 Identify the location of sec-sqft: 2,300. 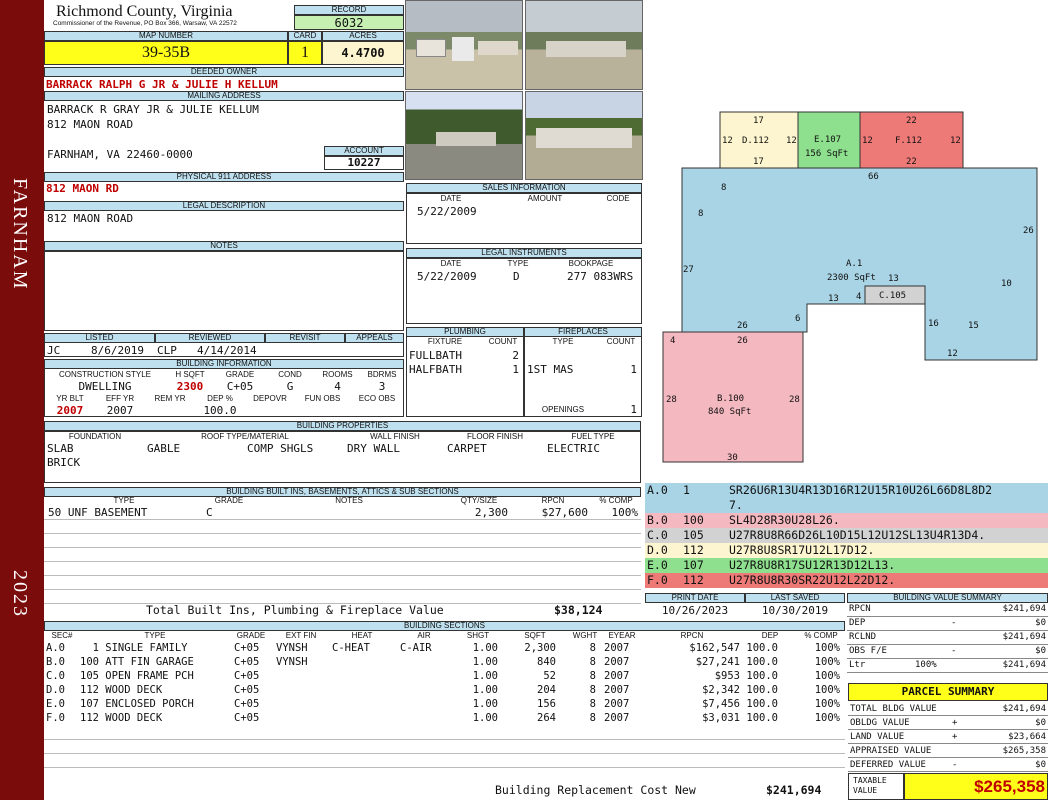
(540, 648).